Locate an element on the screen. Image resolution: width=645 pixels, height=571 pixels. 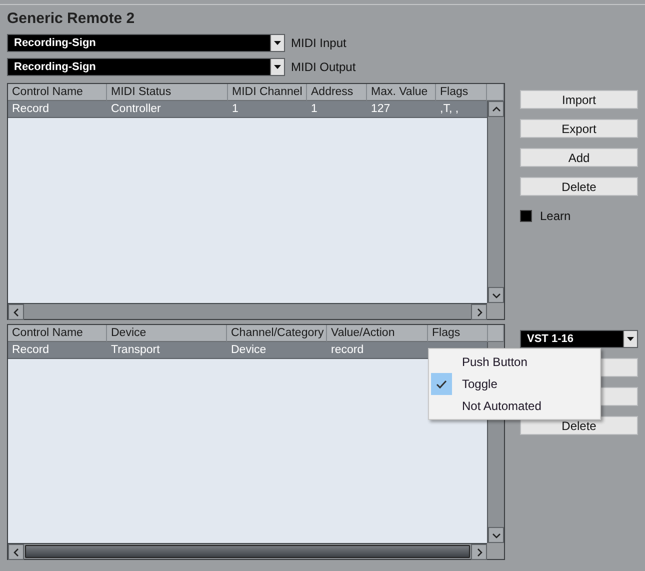
field-label: MIDI Input is located at coordinates (318, 43).